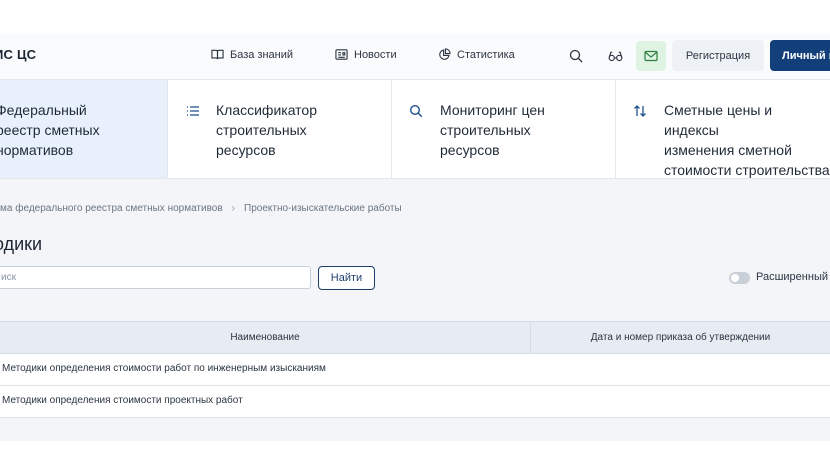  I want to click on site-header: ИС ЦС База знаний Новости Статистика, so click(415, 56).